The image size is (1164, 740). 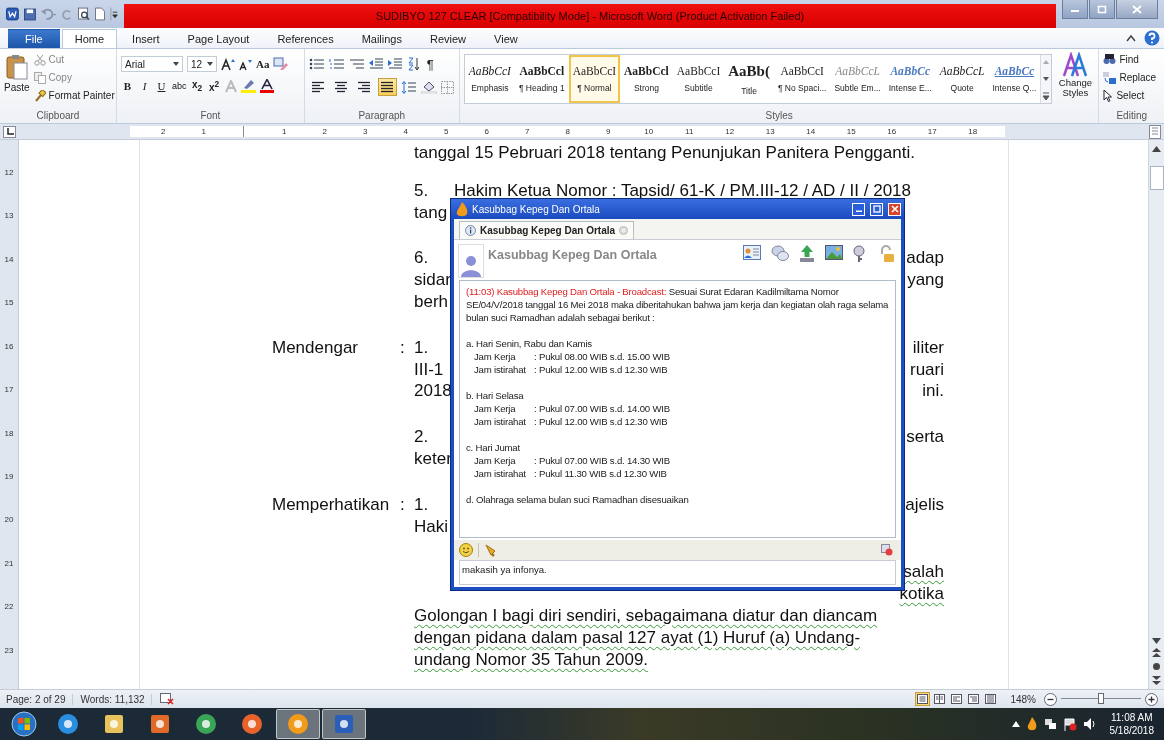 I want to click on contact-card-icon, so click(x=752, y=252).